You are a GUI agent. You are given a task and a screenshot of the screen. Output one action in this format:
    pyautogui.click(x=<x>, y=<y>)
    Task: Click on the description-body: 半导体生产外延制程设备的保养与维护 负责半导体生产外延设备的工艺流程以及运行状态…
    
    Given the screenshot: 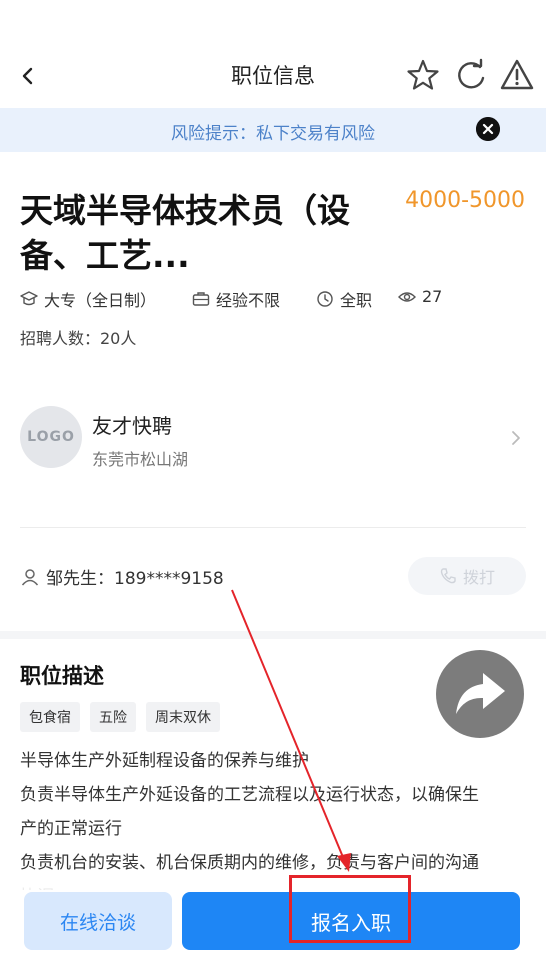 What is the action you would take?
    pyautogui.click(x=270, y=817)
    